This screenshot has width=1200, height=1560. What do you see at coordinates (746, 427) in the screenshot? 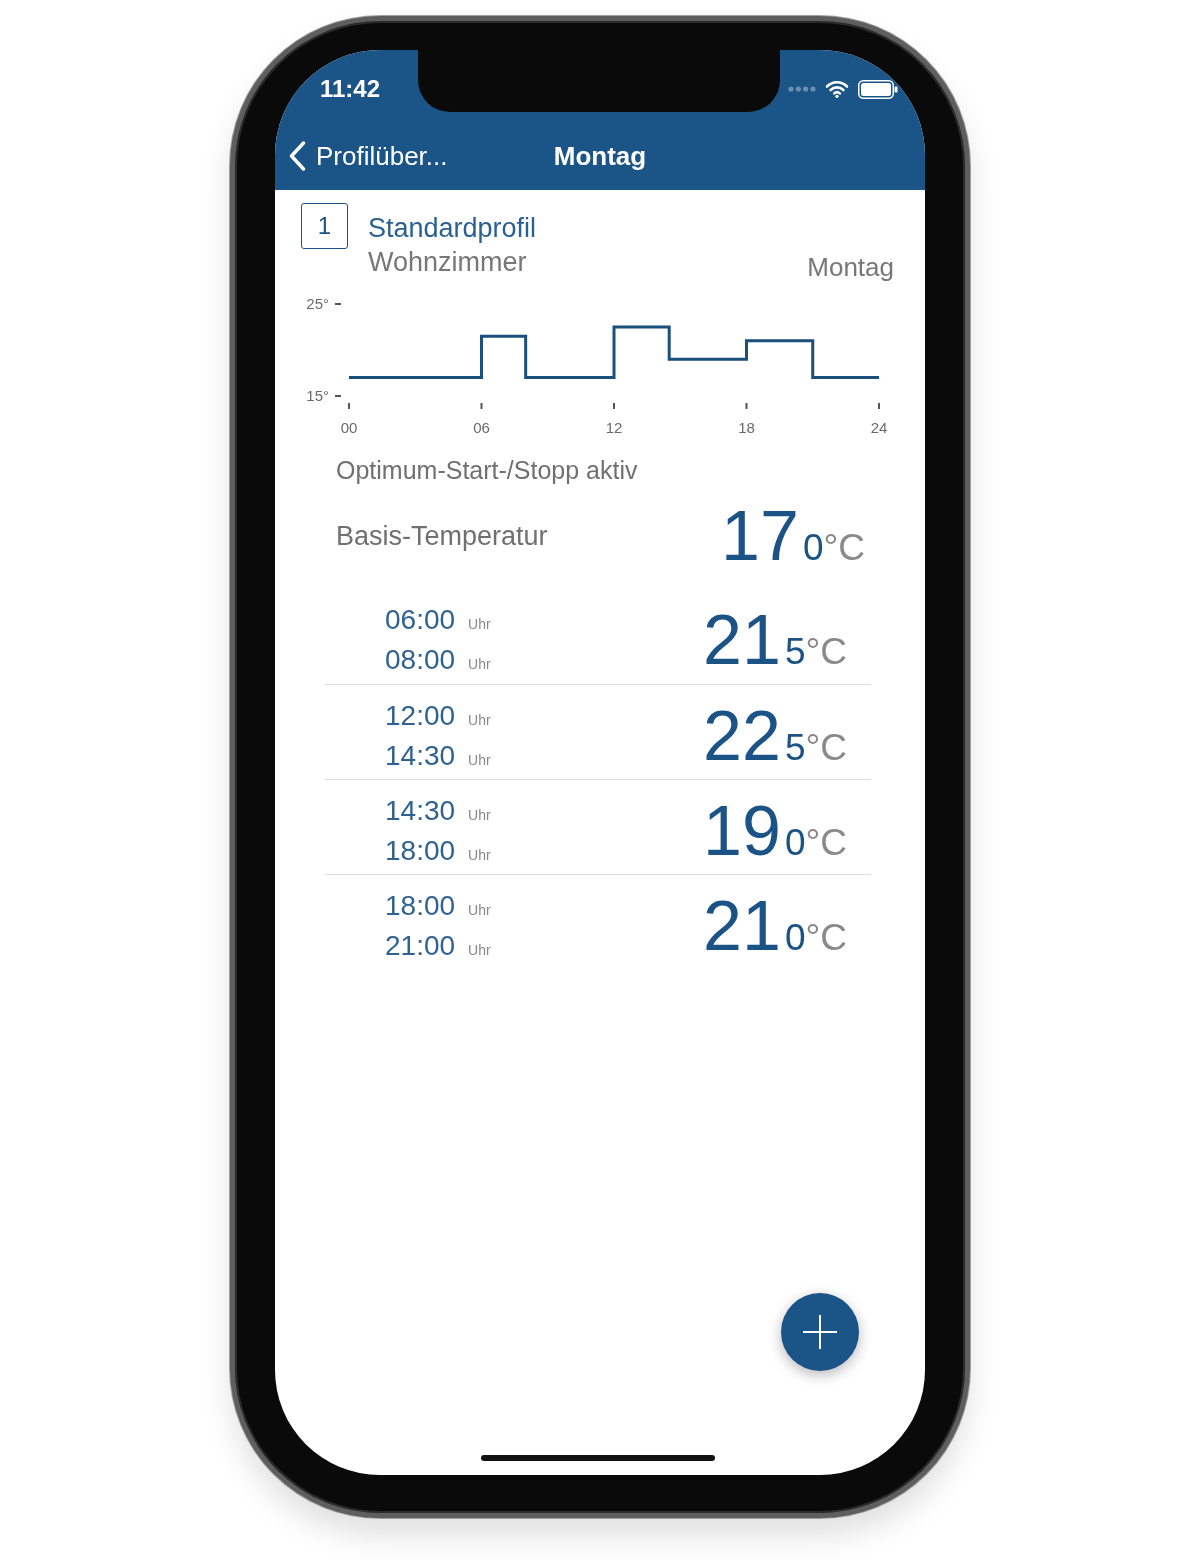
I see `axis-label: 18` at bounding box center [746, 427].